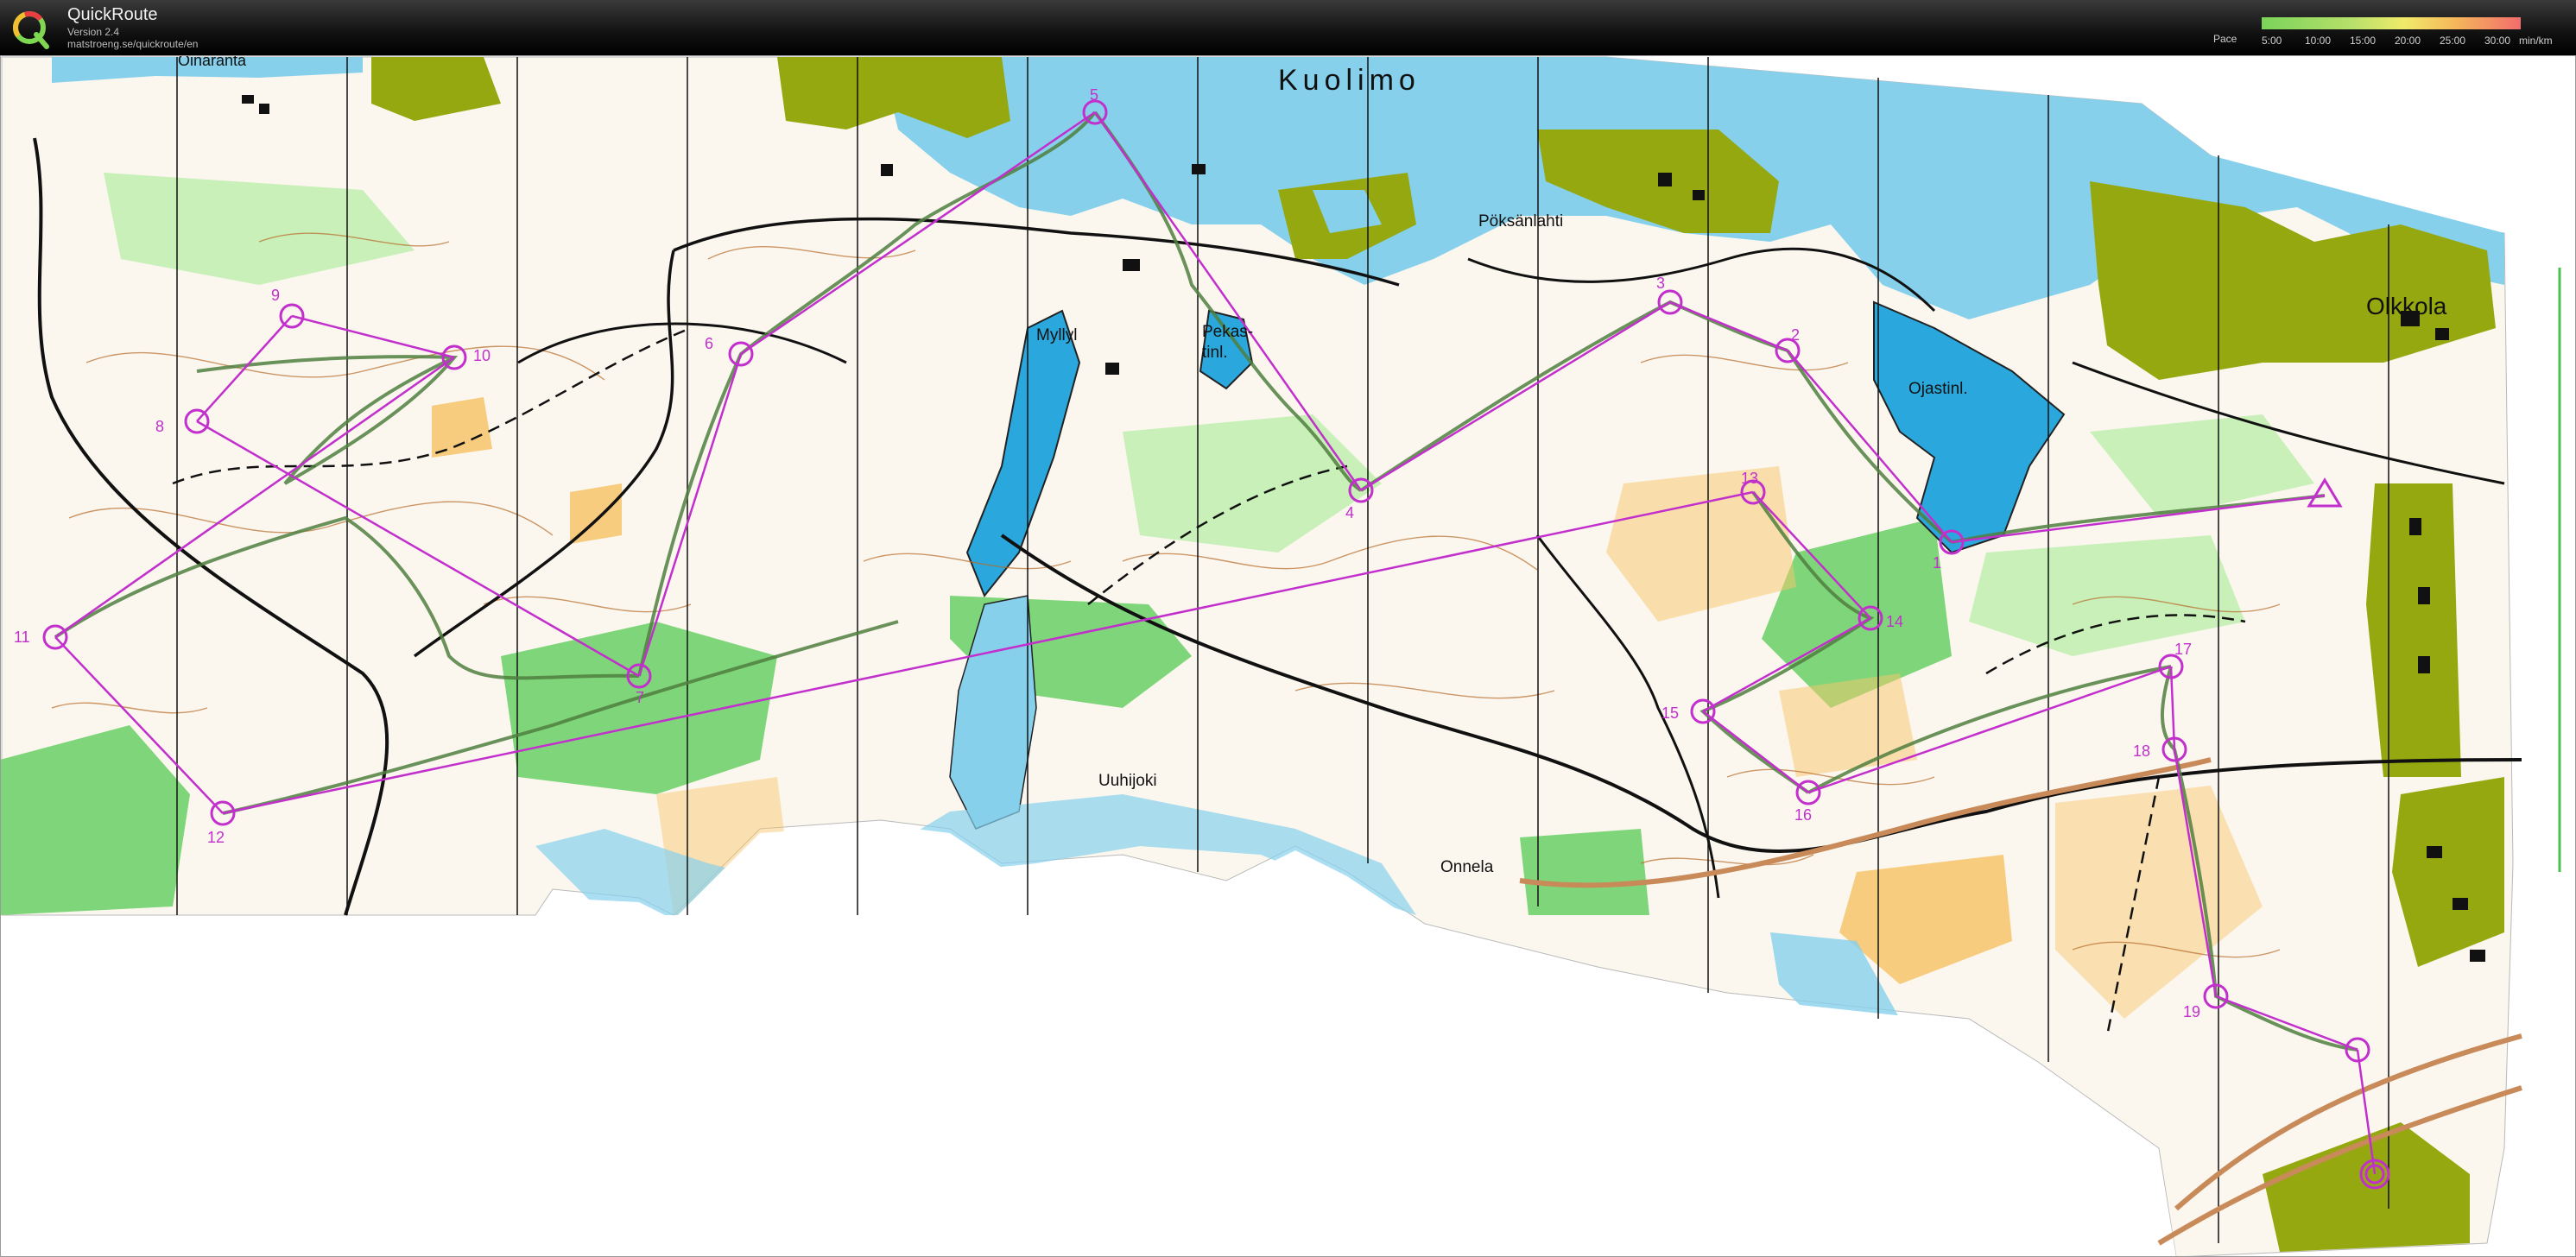 This screenshot has width=2576, height=1257. What do you see at coordinates (2536, 41) in the screenshot?
I see `pace-unit: min/km` at bounding box center [2536, 41].